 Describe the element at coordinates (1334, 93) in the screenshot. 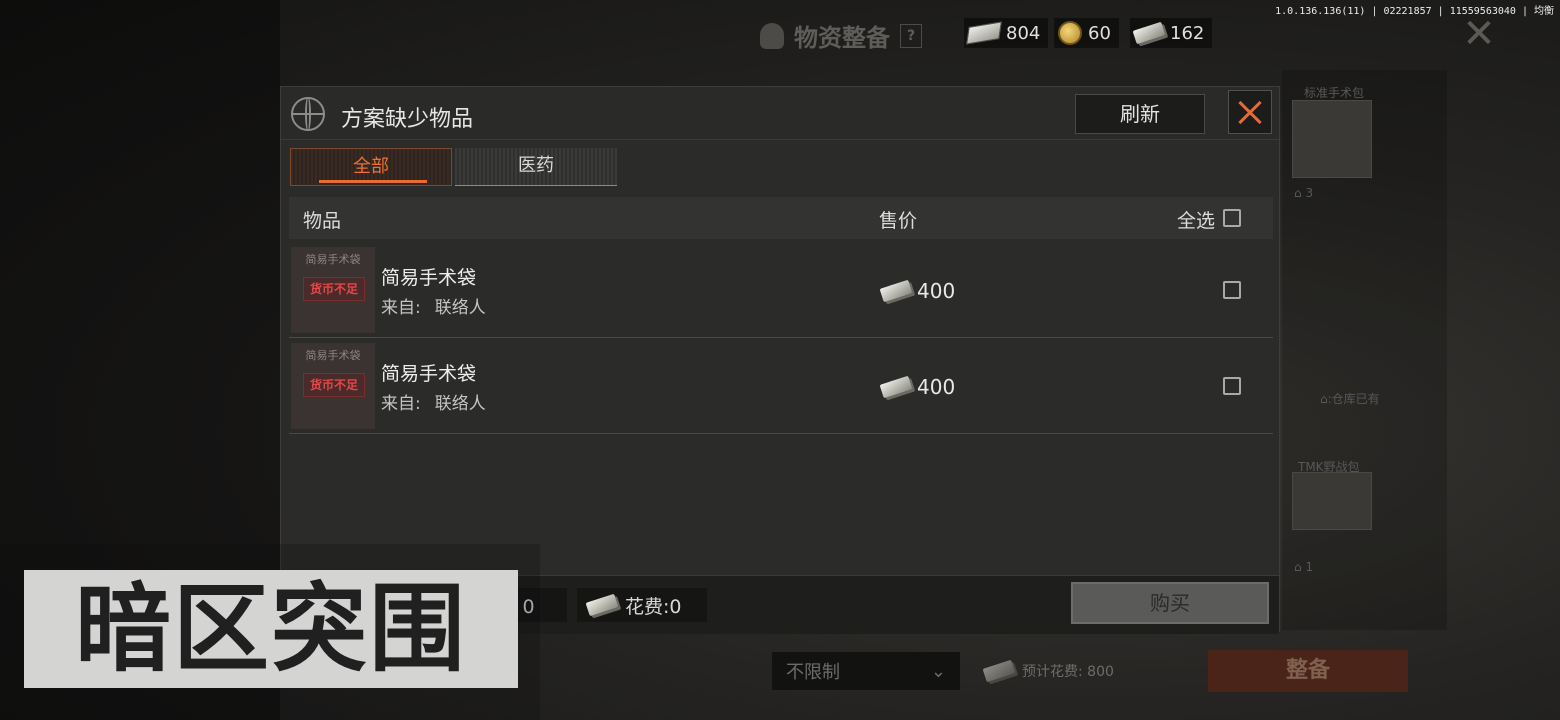

I see `side-item-label: 标准手术包` at that location.